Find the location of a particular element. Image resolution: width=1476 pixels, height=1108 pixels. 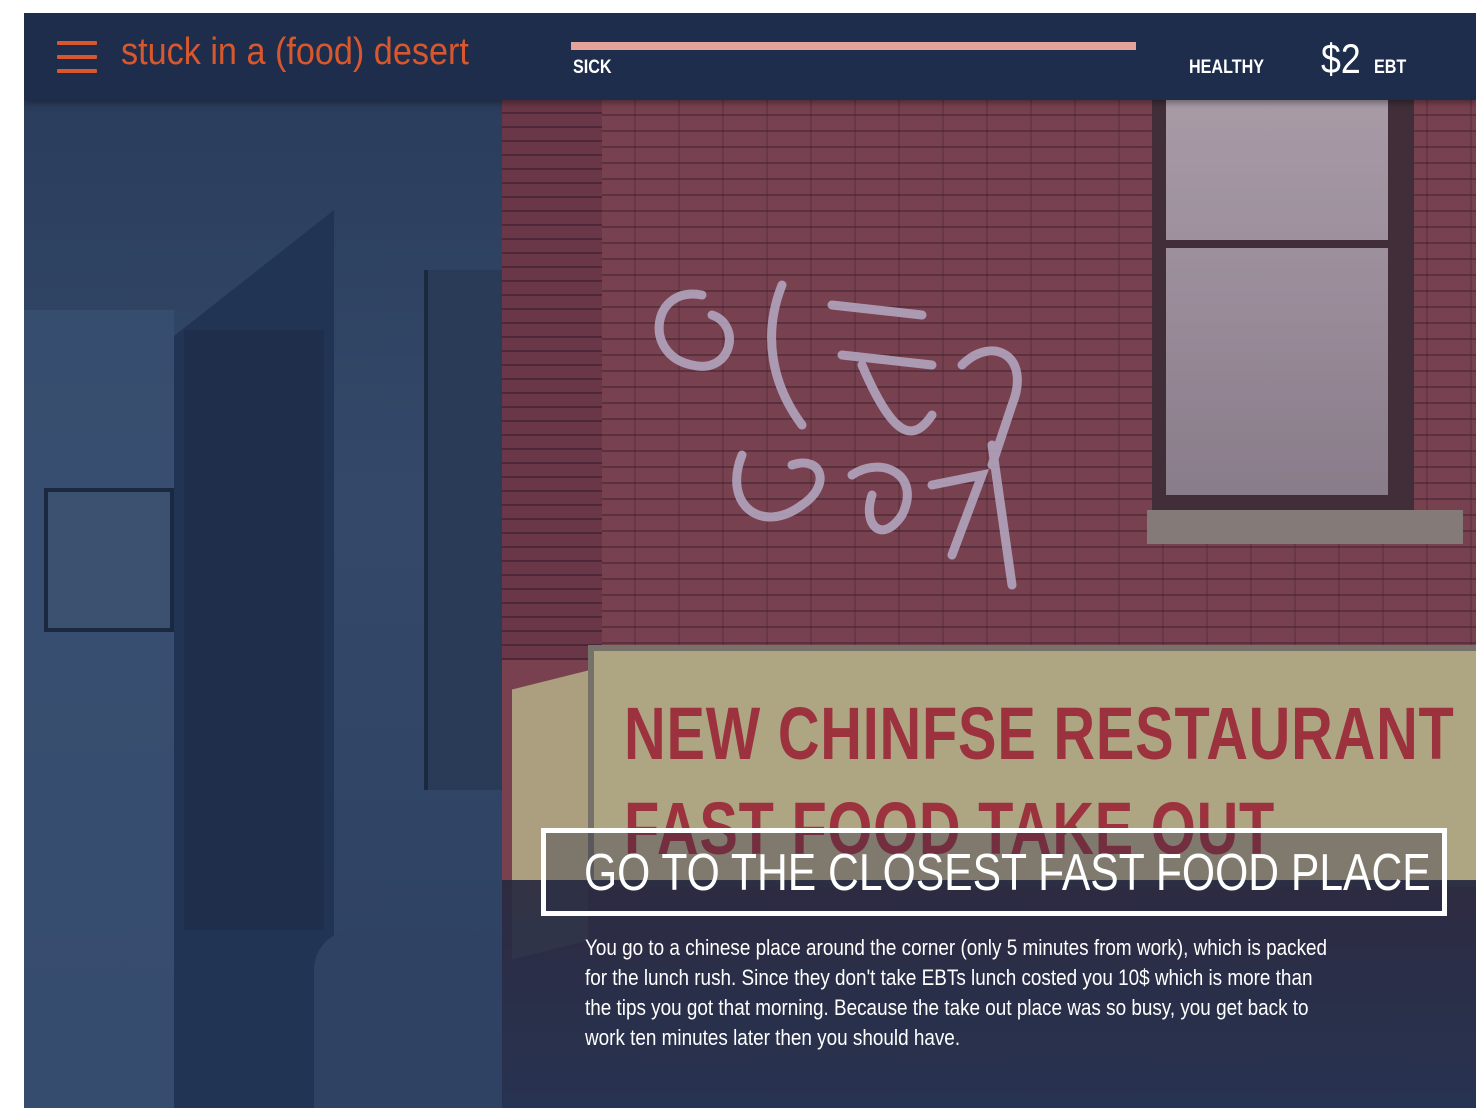

interior-picture-frame is located at coordinates (109, 560).